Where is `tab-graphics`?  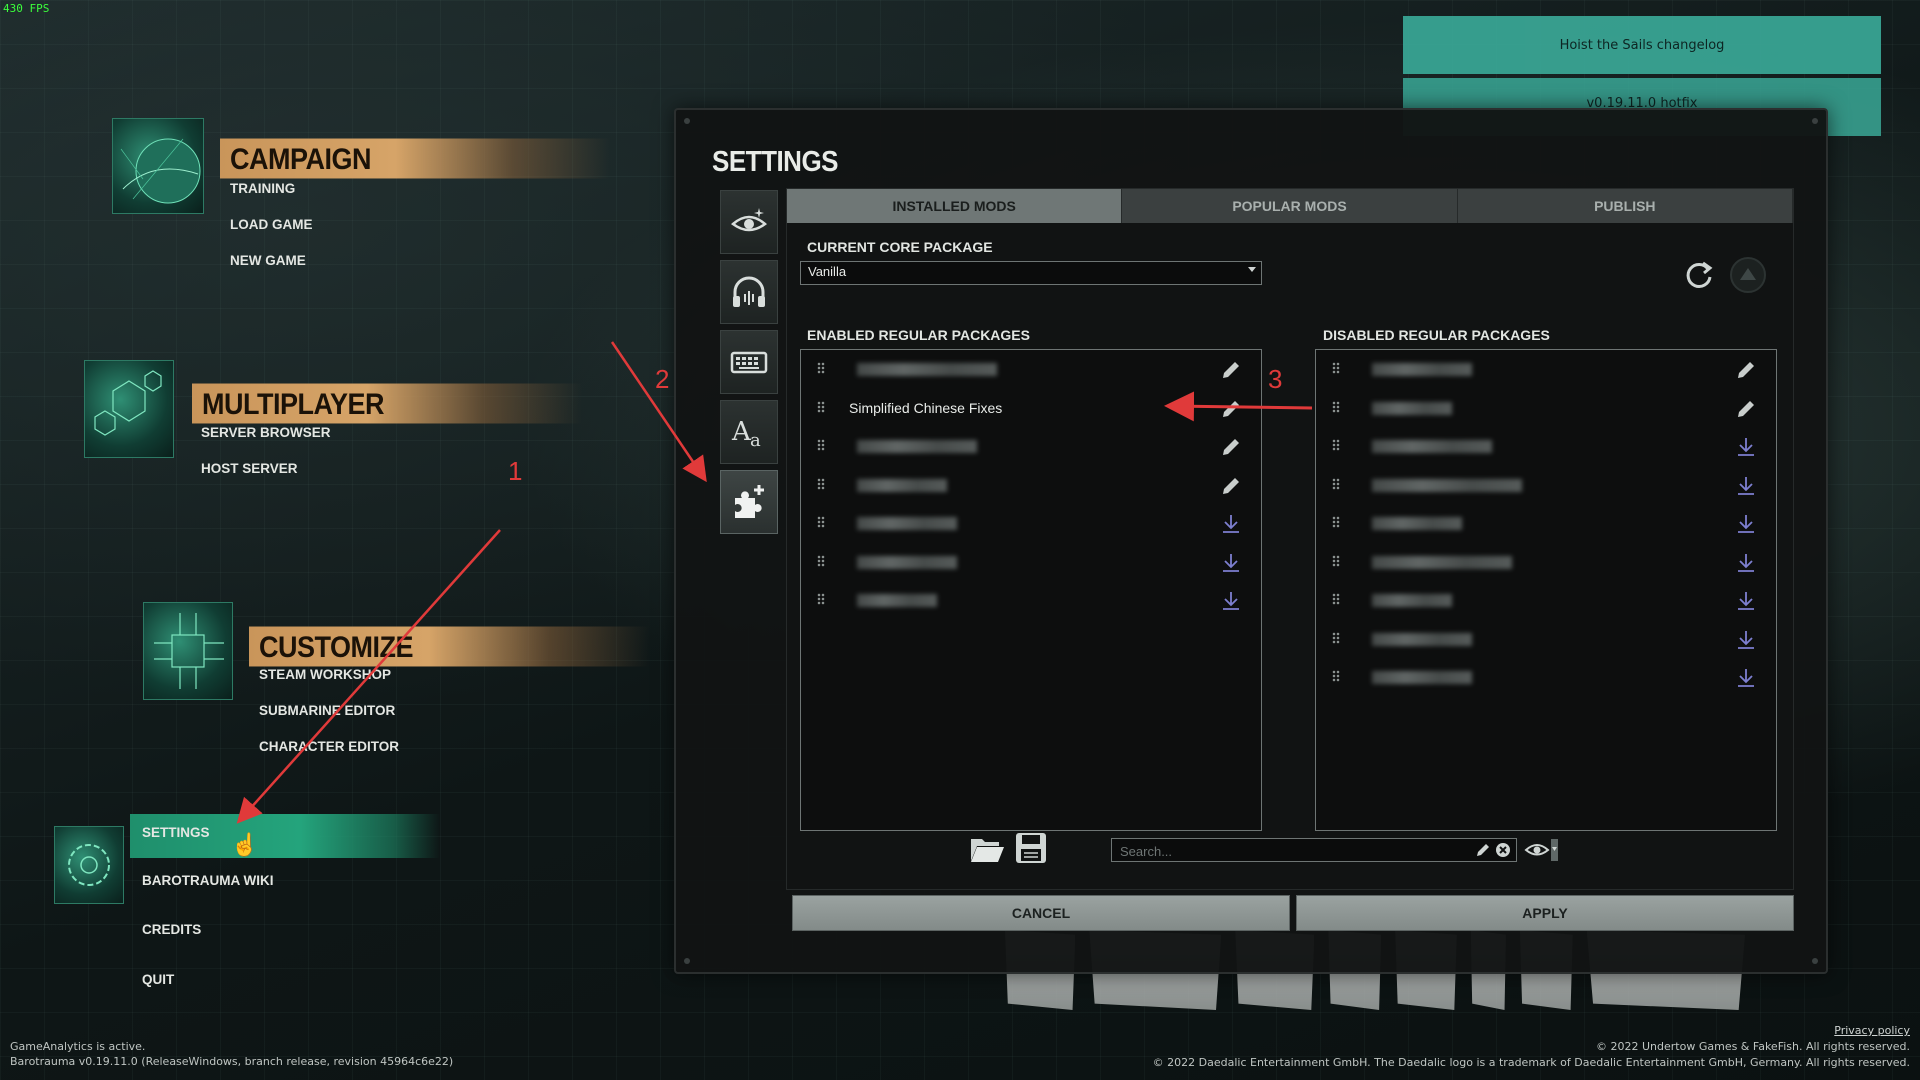
tab-graphics is located at coordinates (749, 222).